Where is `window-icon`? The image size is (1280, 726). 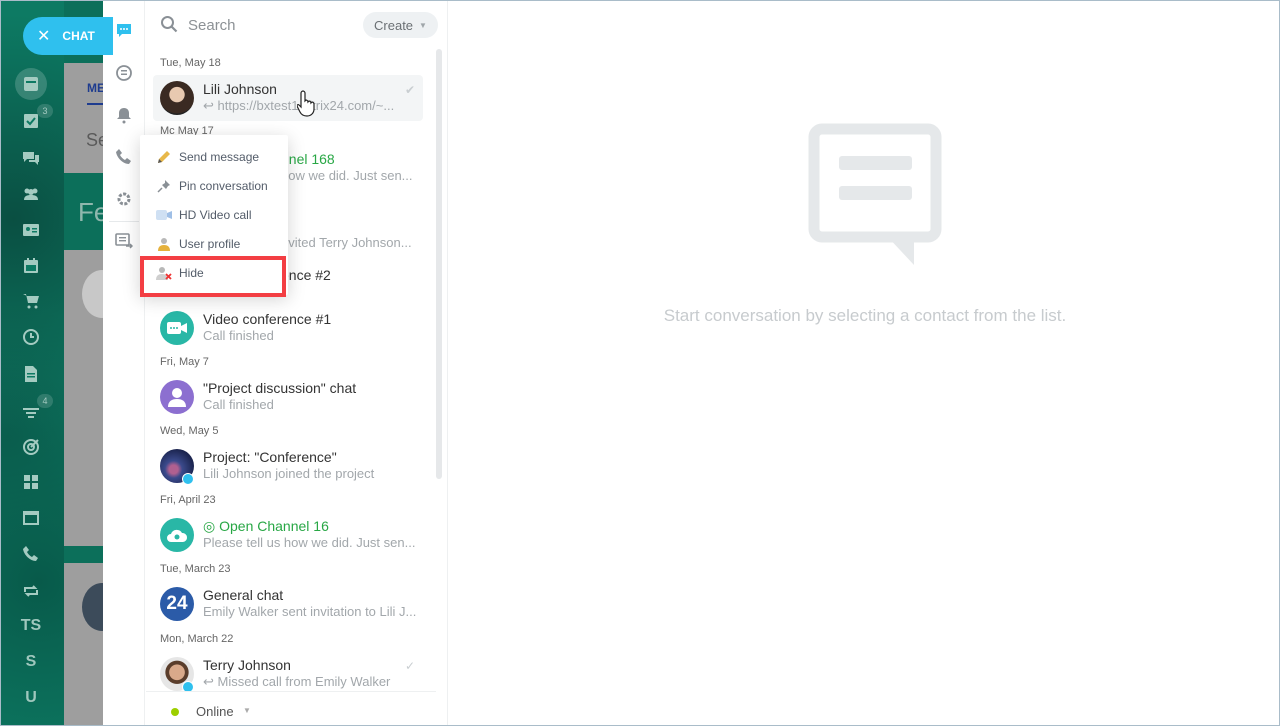
window-icon is located at coordinates (31, 518).